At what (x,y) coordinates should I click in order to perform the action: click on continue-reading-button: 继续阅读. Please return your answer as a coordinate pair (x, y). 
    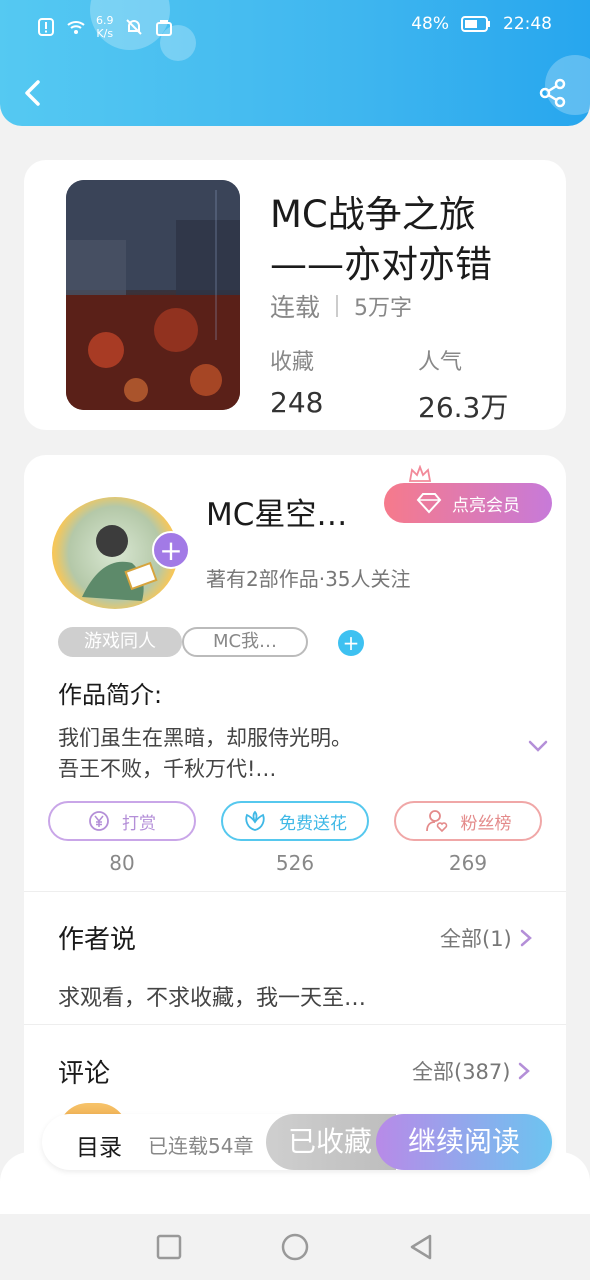
    Looking at the image, I should click on (464, 1142).